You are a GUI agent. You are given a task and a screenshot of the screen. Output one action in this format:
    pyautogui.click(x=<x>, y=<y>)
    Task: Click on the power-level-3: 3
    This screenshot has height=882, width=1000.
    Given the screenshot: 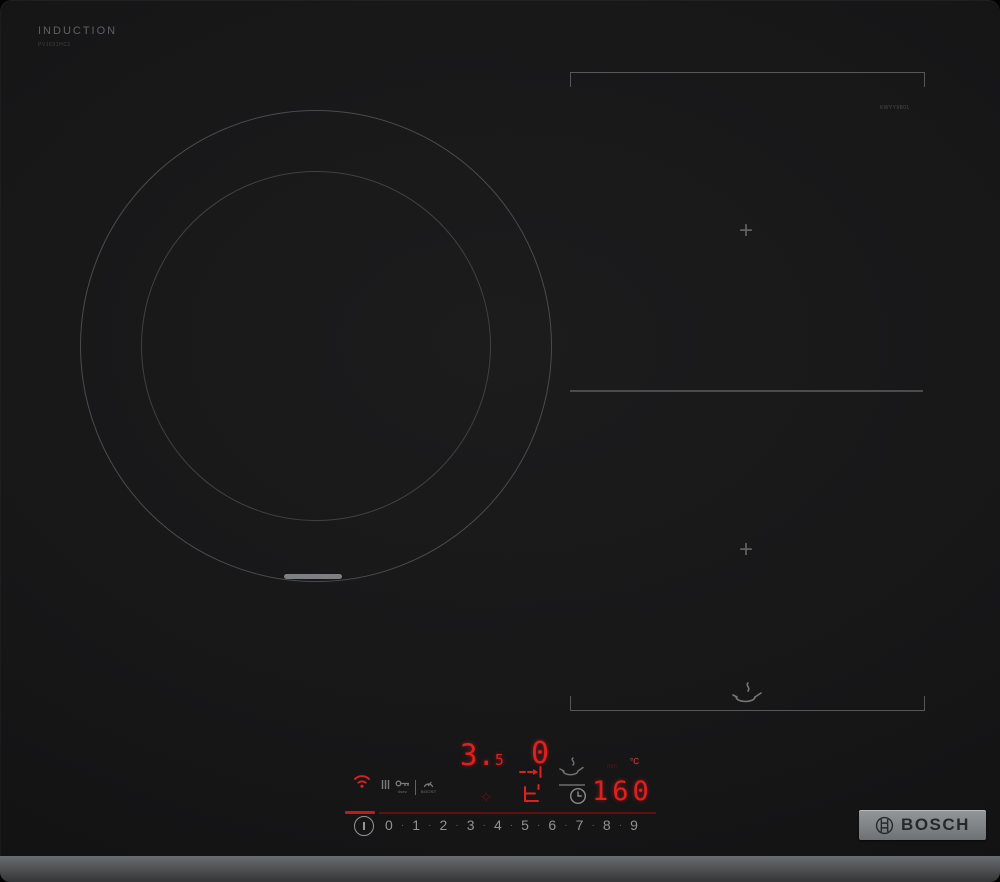 What is the action you would take?
    pyautogui.click(x=471, y=825)
    